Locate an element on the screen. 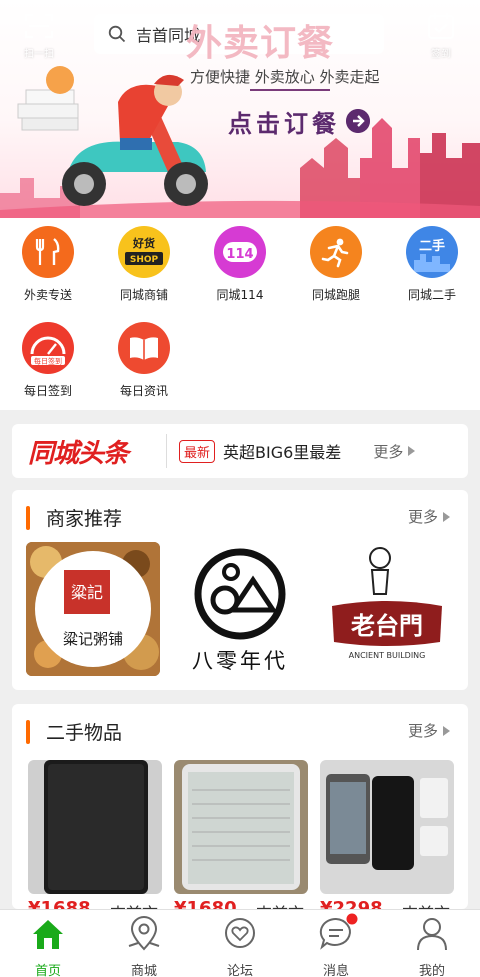 This screenshot has width=480, height=977. merchant-subtitle: ANCIENT BUILDING is located at coordinates (387, 655).